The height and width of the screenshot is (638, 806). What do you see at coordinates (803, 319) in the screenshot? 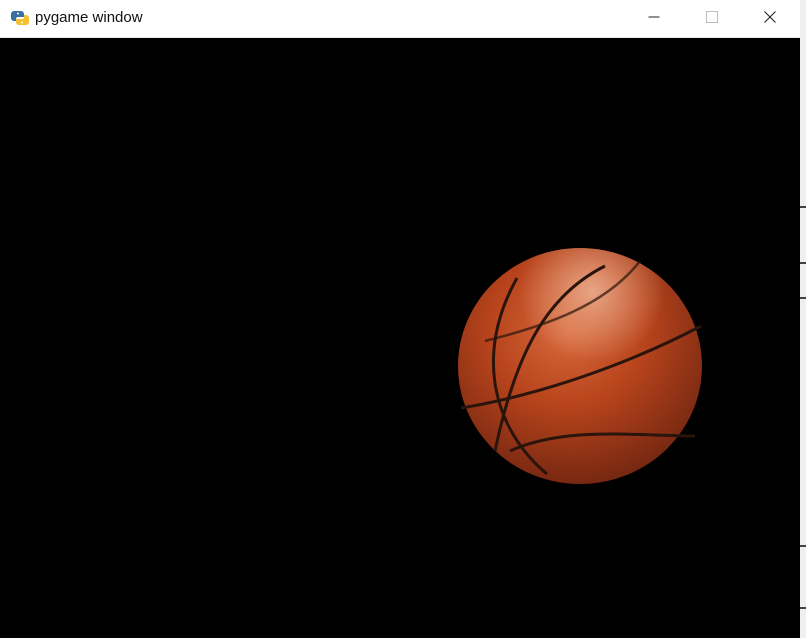
I see `background-window-edge` at bounding box center [803, 319].